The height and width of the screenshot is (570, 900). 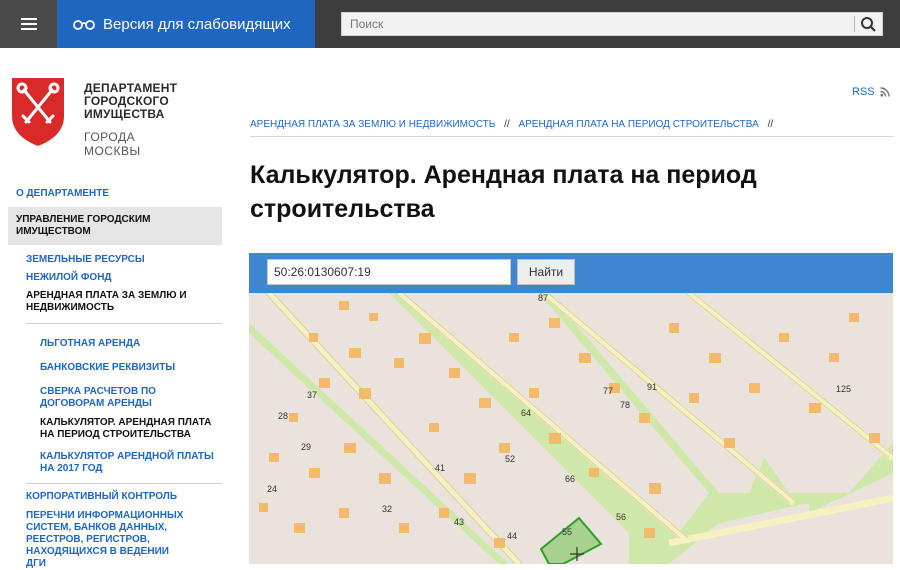 What do you see at coordinates (625, 405) in the screenshot?
I see `parcel-number: 78` at bounding box center [625, 405].